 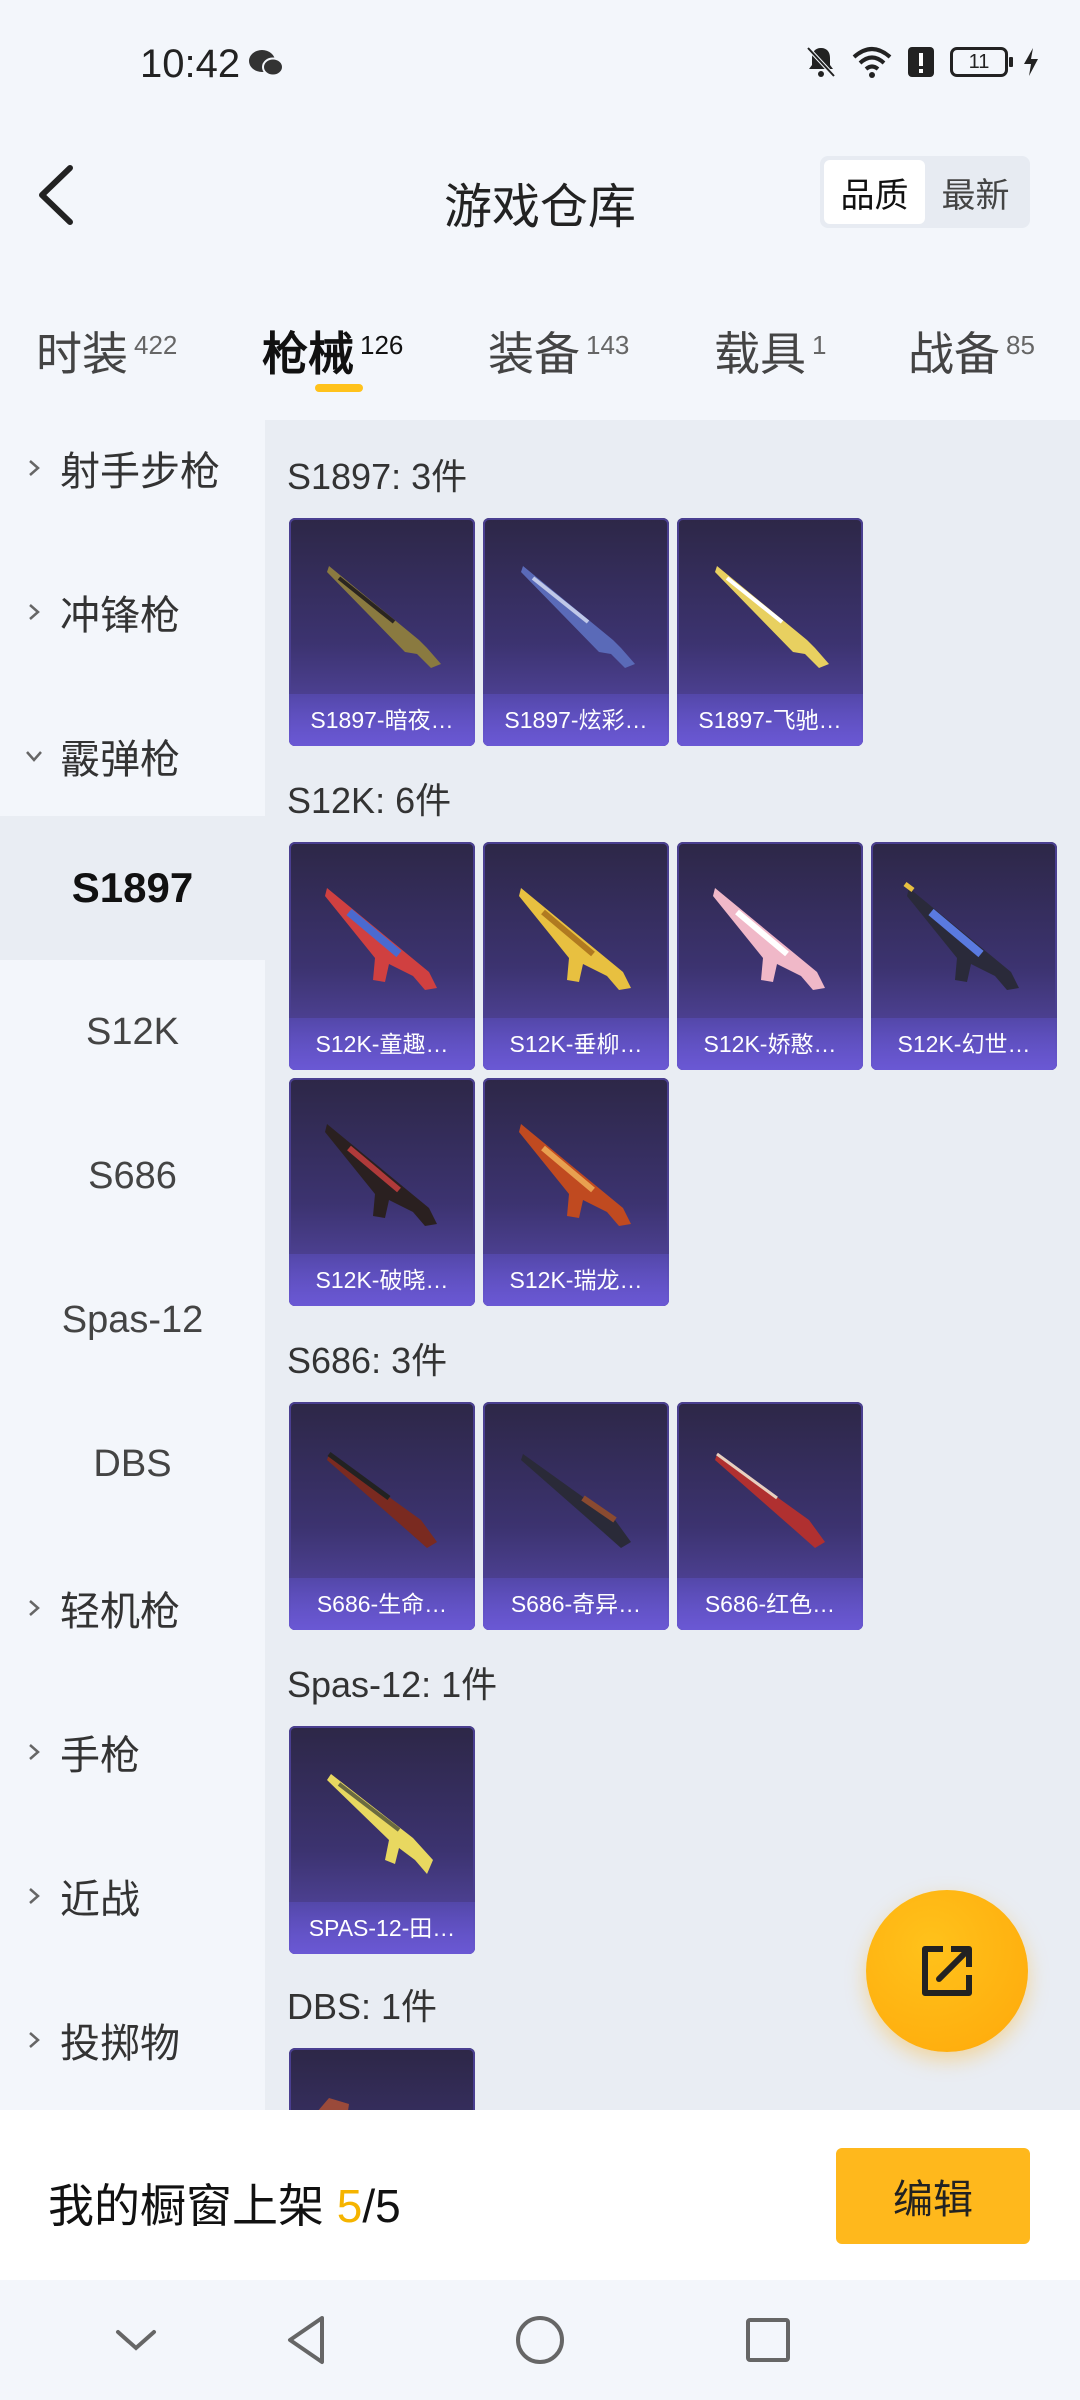 What do you see at coordinates (82, 354) in the screenshot?
I see `tab-label: 时装` at bounding box center [82, 354].